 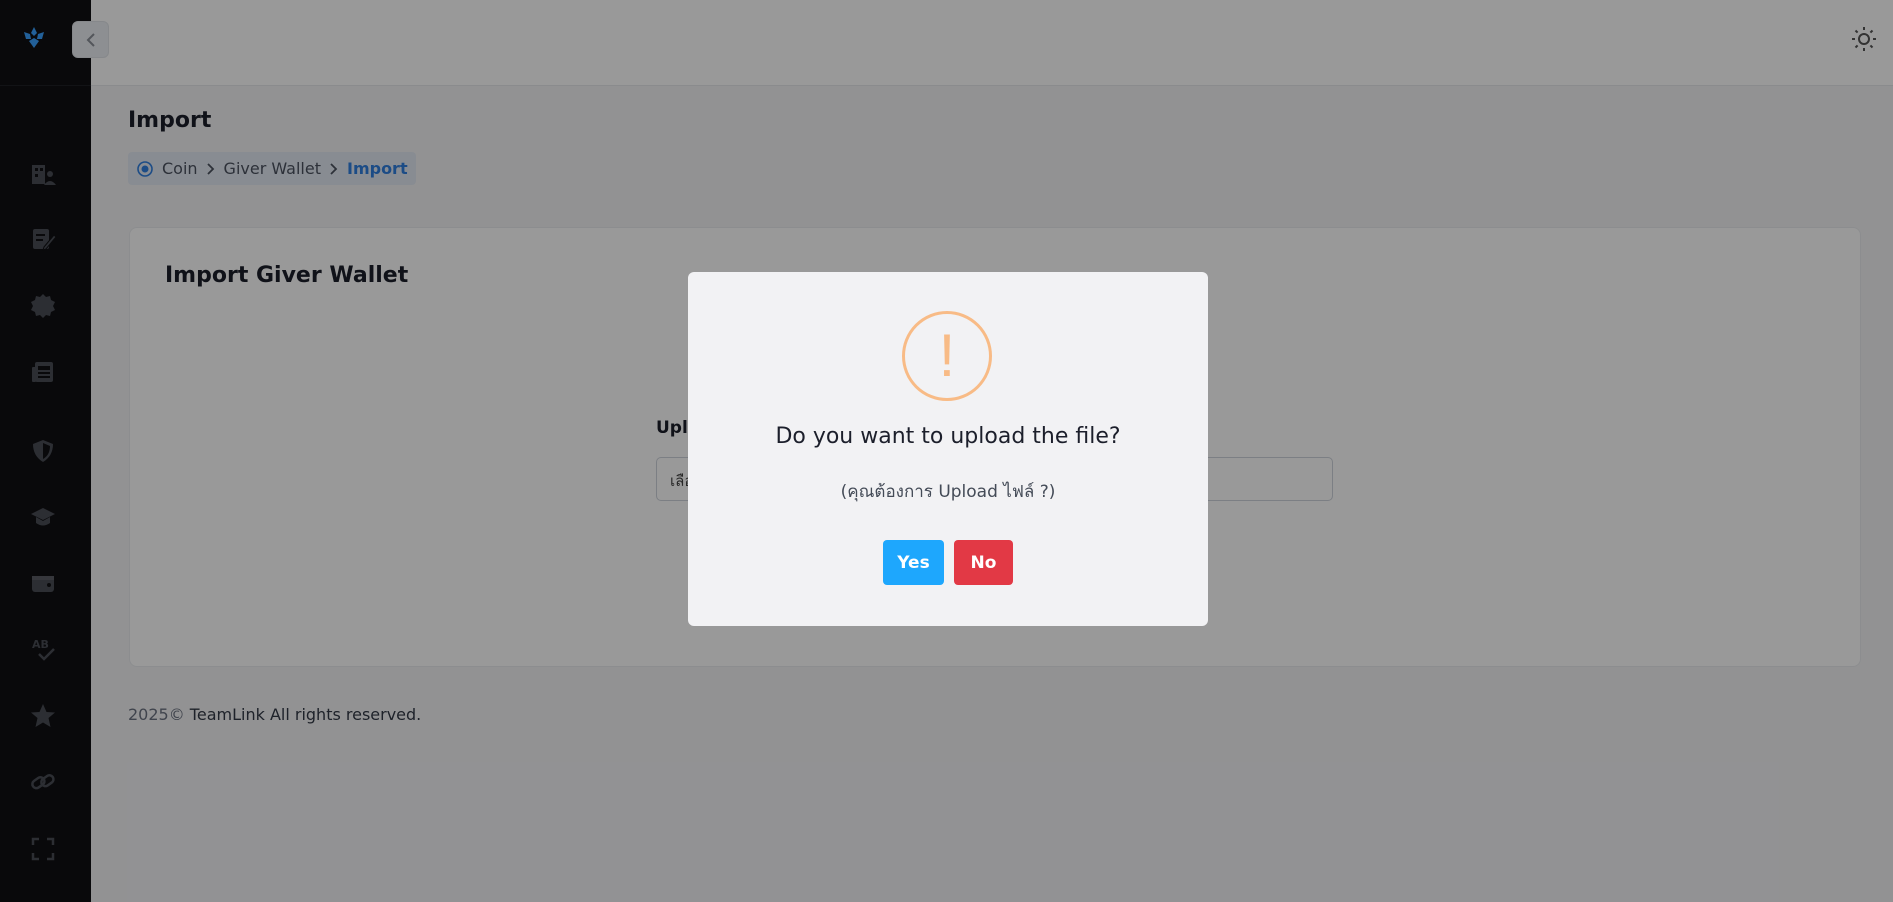 I want to click on yes-button: Yes, so click(x=913, y=562).